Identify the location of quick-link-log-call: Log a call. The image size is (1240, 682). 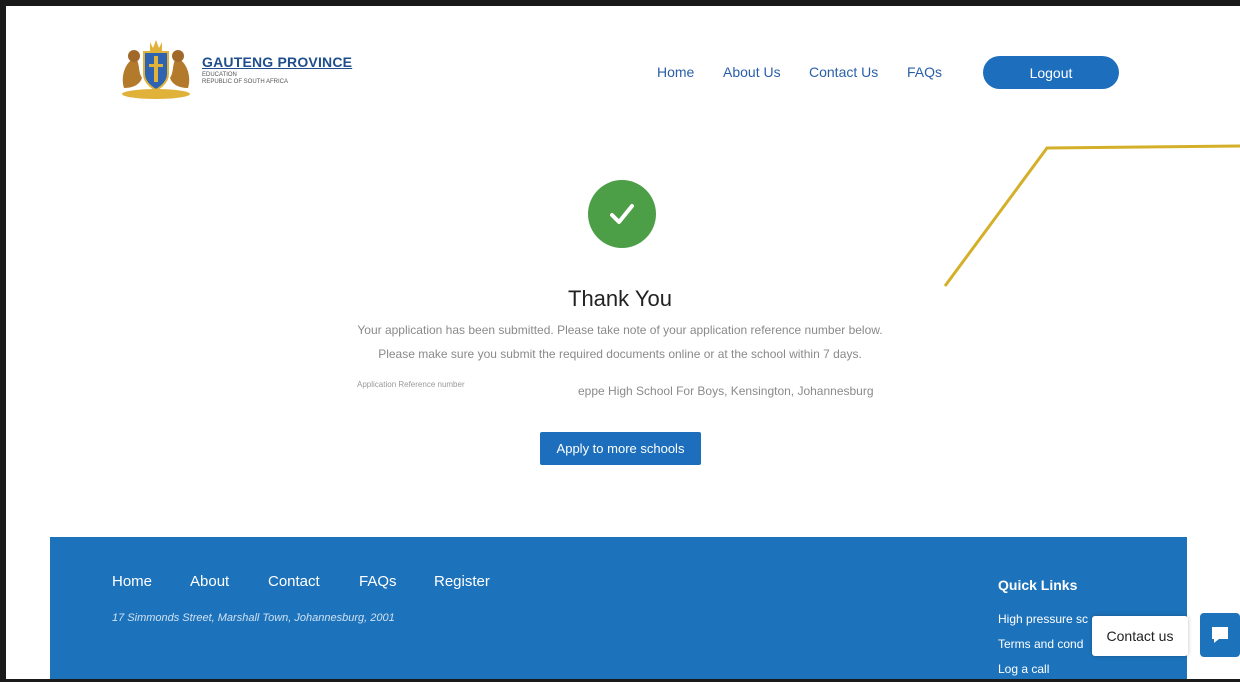
(1023, 669).